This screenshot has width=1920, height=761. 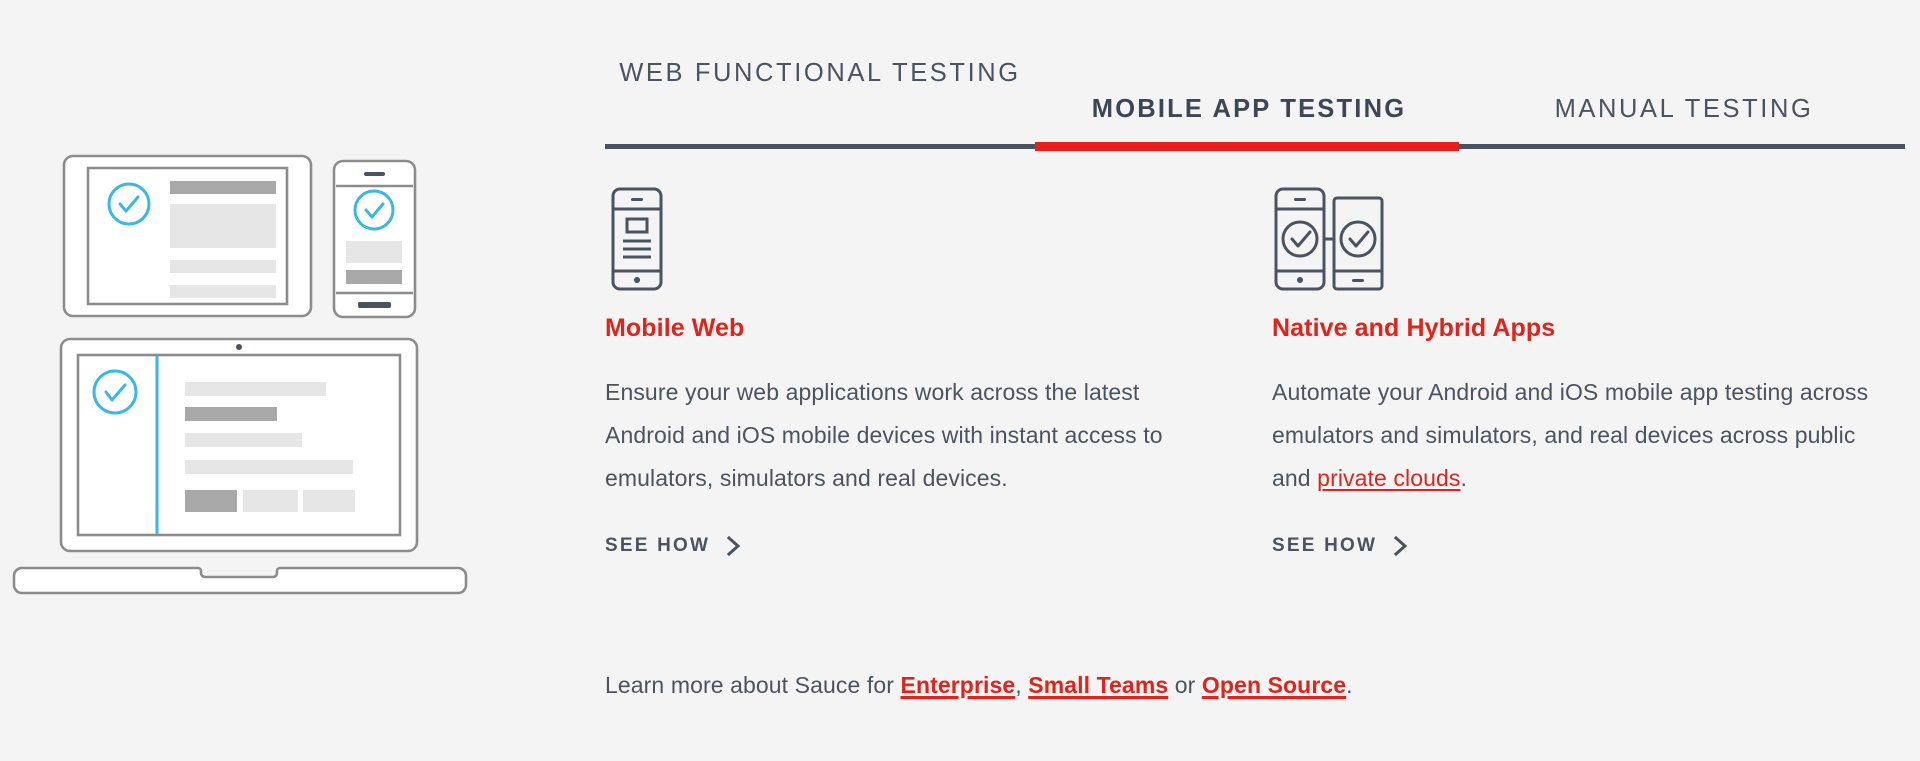 I want to click on learn-more-sep-1: ,, so click(x=1022, y=685).